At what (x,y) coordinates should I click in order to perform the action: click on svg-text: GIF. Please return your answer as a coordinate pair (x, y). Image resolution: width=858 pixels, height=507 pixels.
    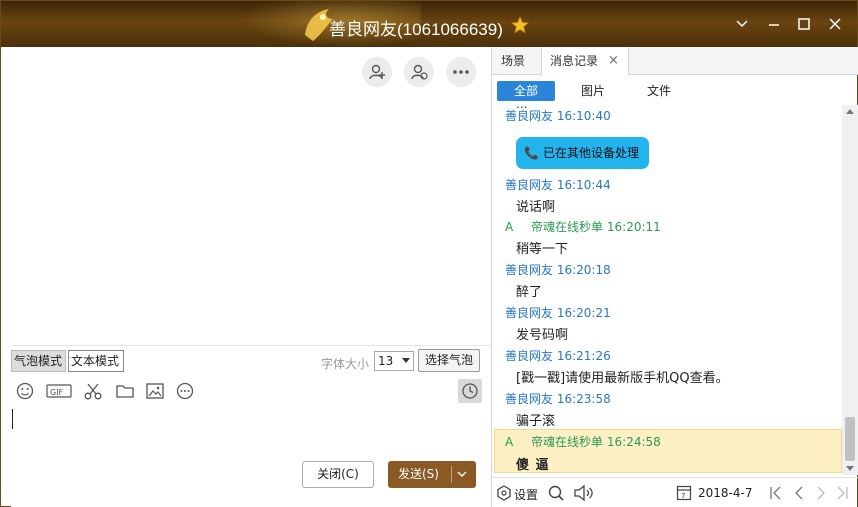
    Looking at the image, I should click on (57, 392).